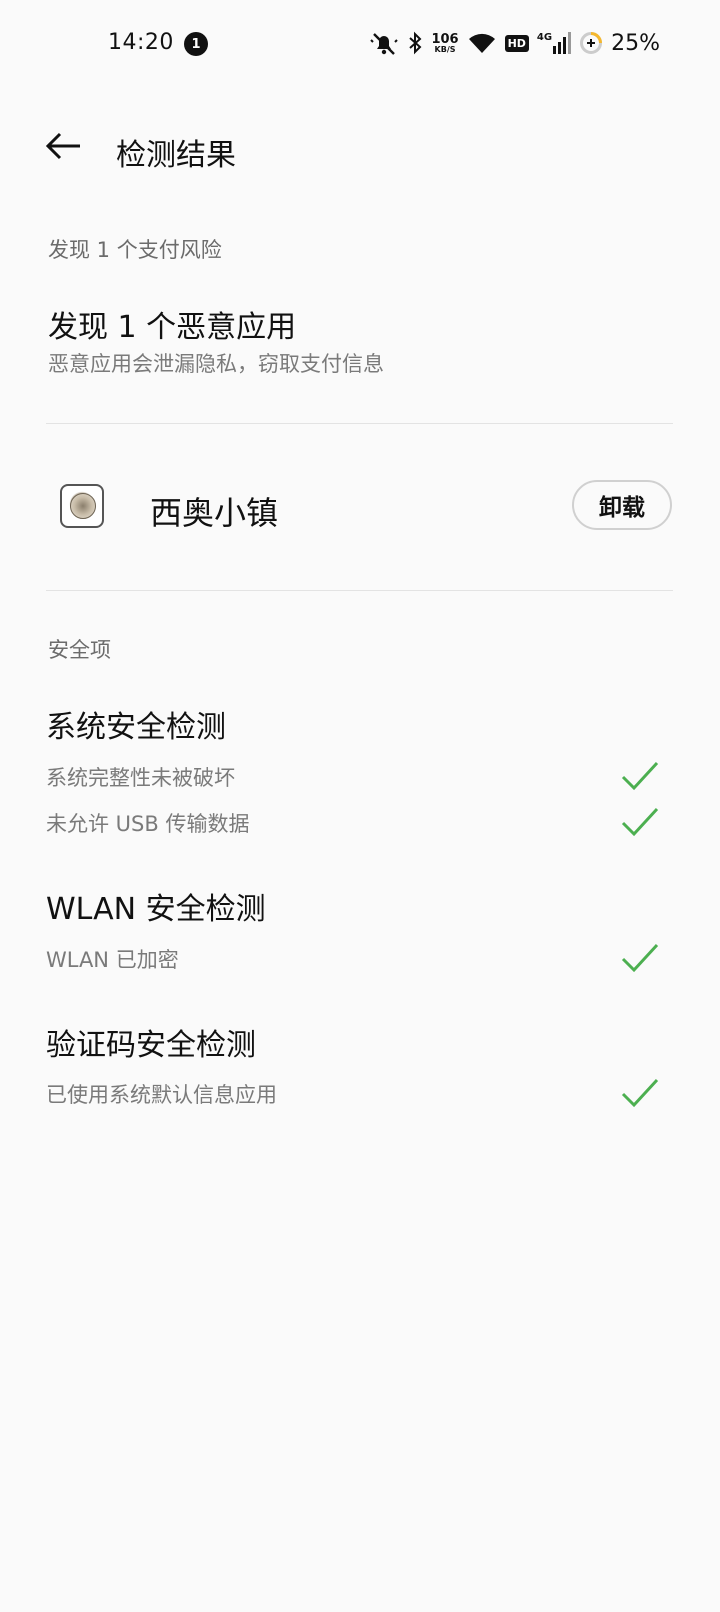 This screenshot has height=1612, width=720. Describe the element at coordinates (622, 505) in the screenshot. I see `uninstall-button: 卸载` at that location.